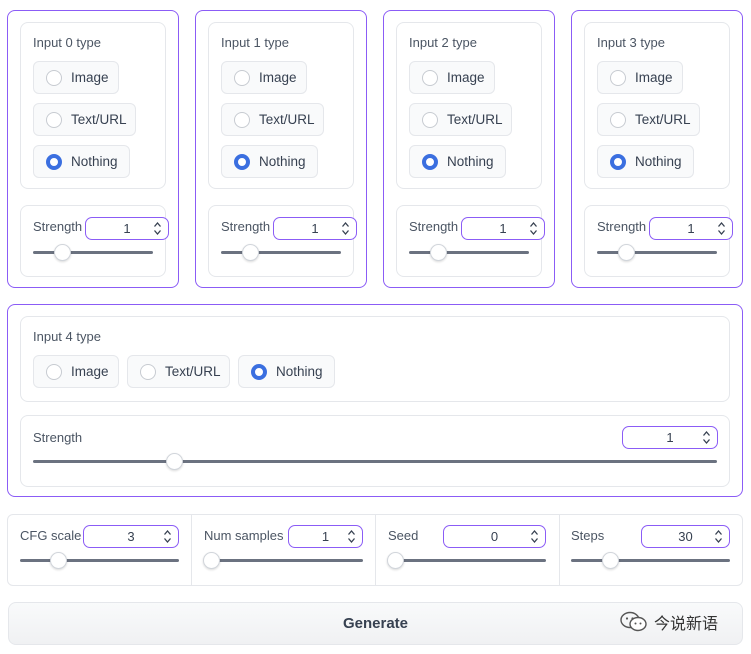 The image size is (751, 654). Describe the element at coordinates (467, 560) in the screenshot. I see `seed-track` at that location.